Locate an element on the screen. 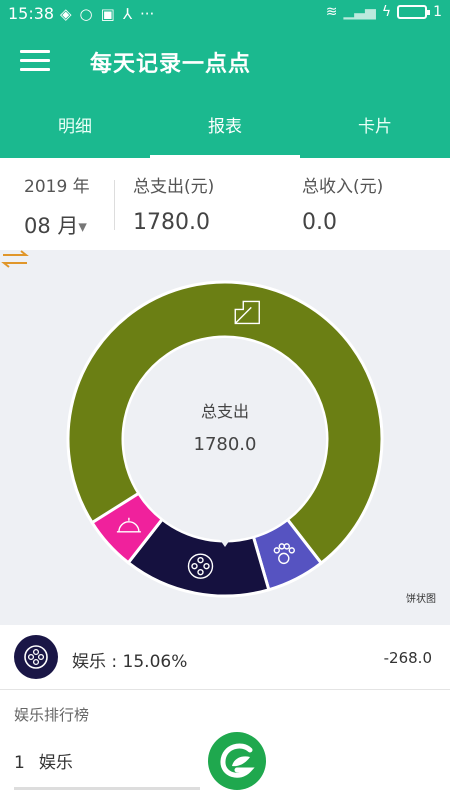 The image size is (450, 800). chart-center-value: 1780.0 is located at coordinates (225, 444).